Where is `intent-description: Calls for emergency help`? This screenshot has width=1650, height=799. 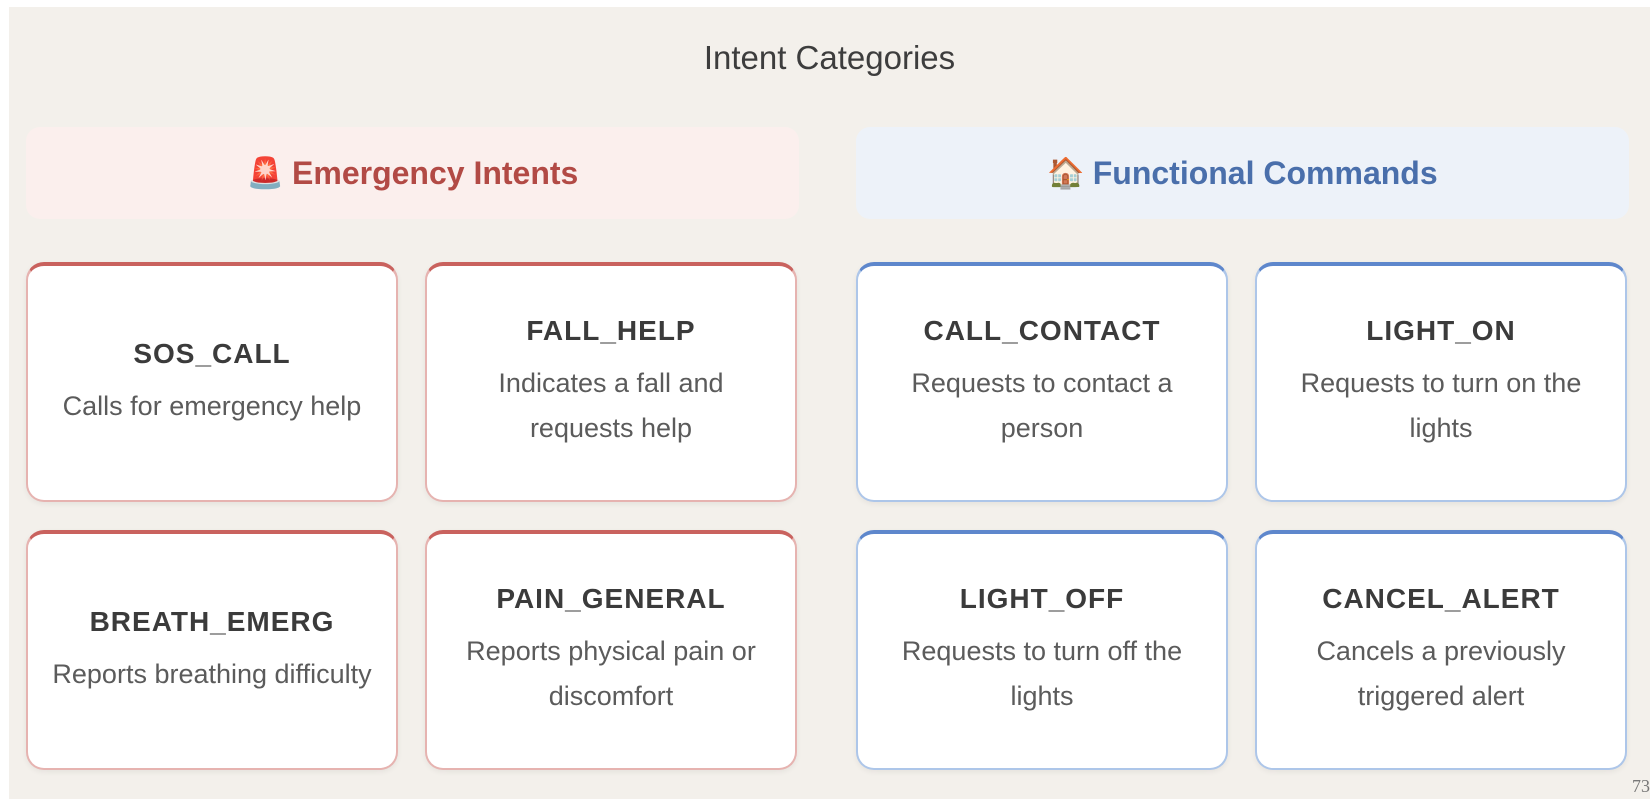
intent-description: Calls for emergency help is located at coordinates (212, 405).